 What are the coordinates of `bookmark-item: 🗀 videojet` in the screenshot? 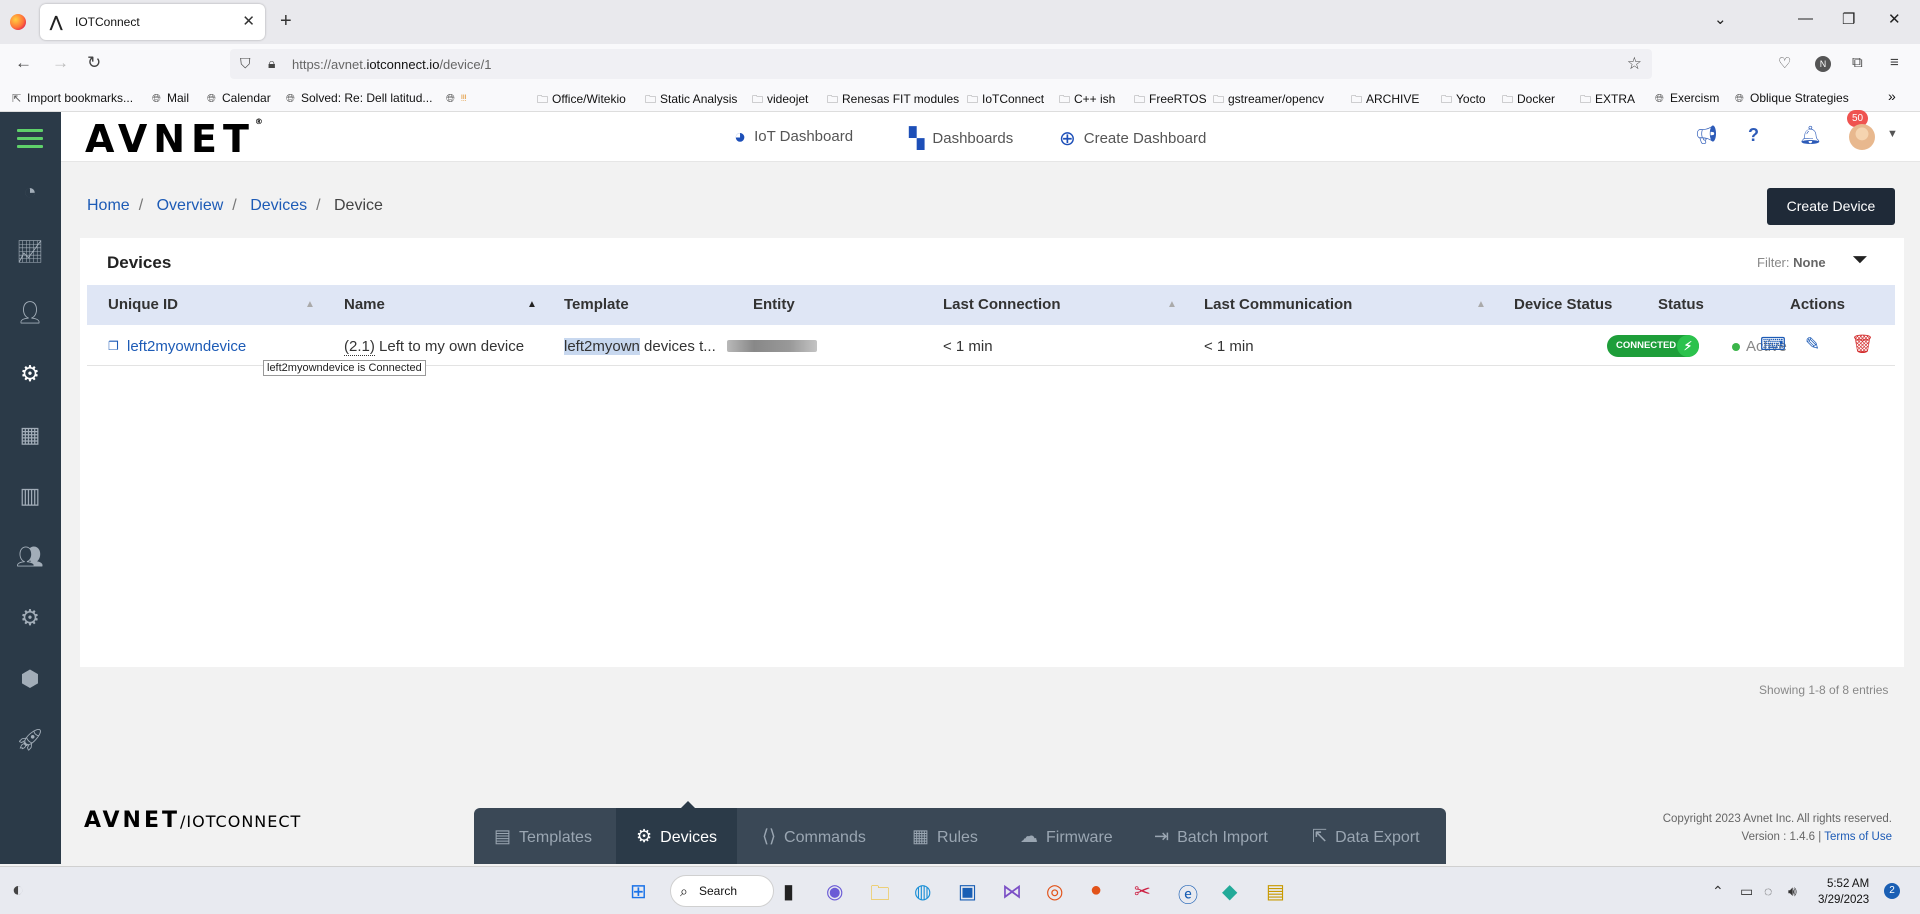 It's located at (780, 100).